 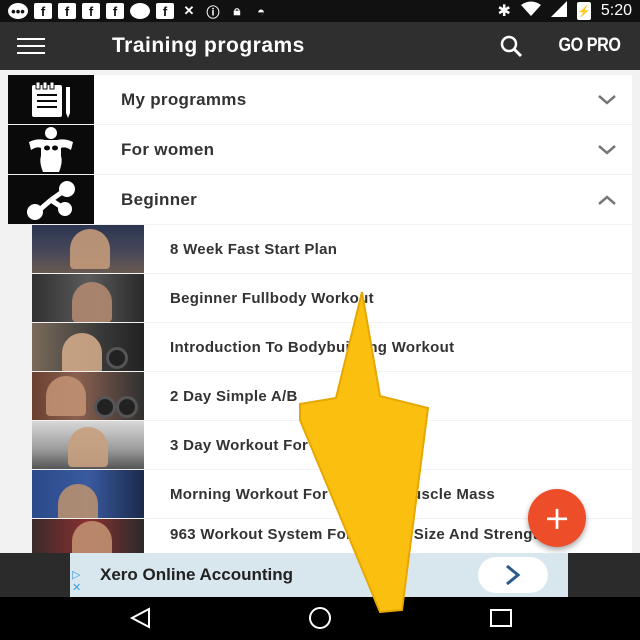 I want to click on info-icon: ⓘ, so click(x=213, y=12).